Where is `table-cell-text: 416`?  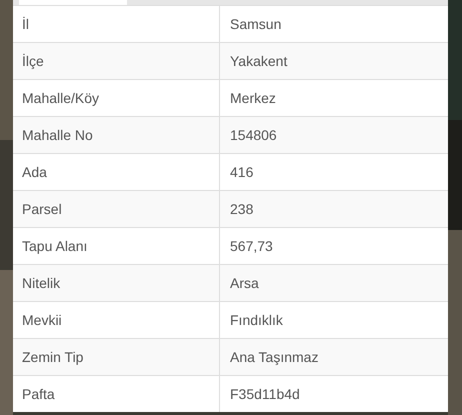
table-cell-text: 416 is located at coordinates (241, 172).